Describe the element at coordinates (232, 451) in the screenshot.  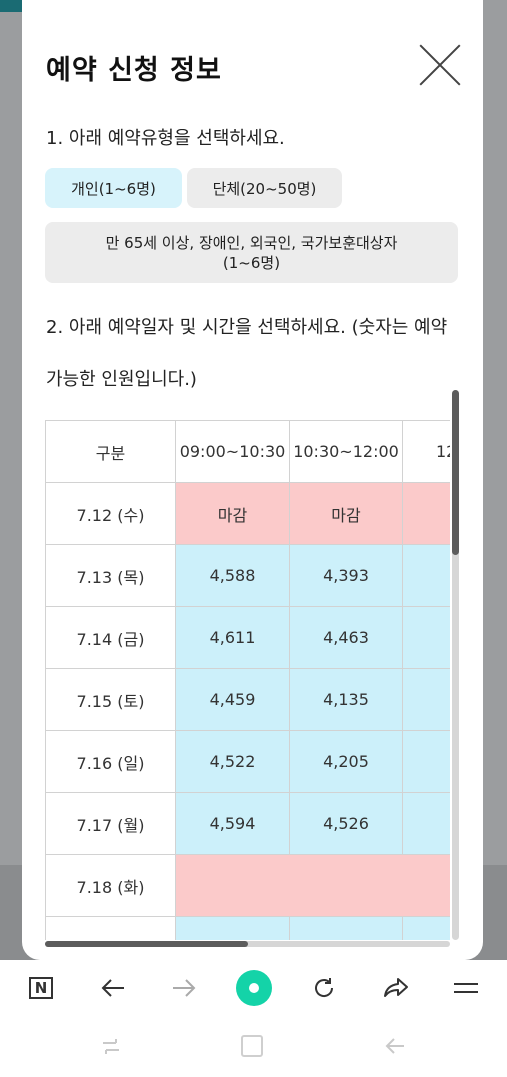
I see `column-header: 09:00~10:30` at that location.